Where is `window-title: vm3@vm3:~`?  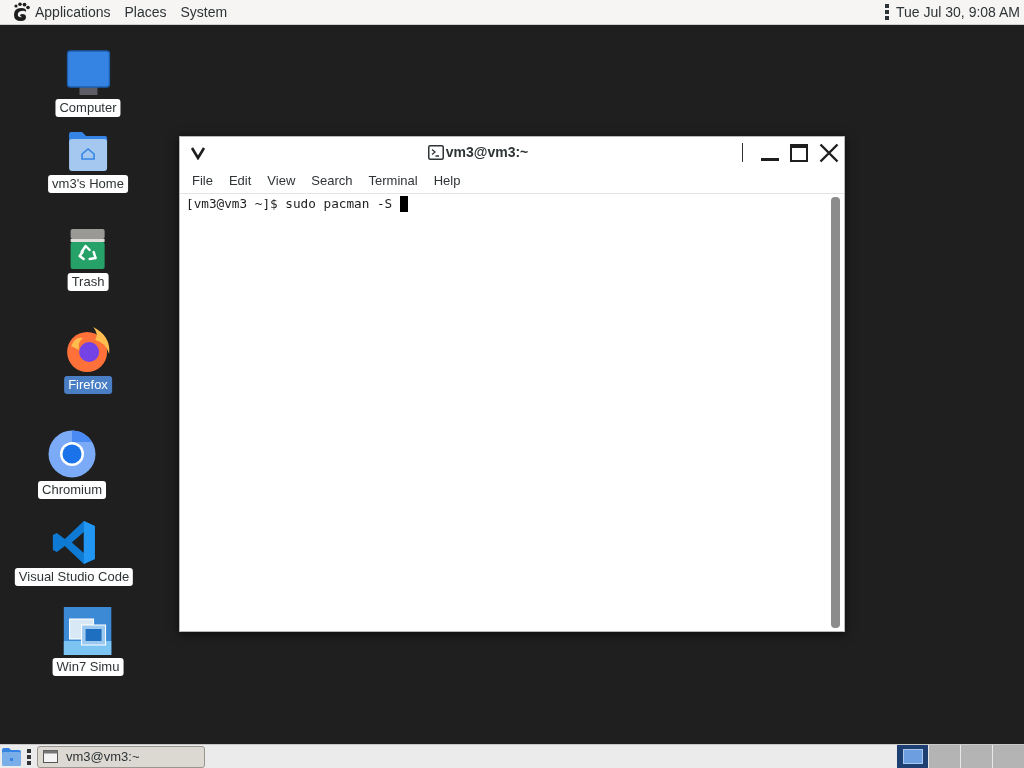 window-title: vm3@vm3:~ is located at coordinates (487, 152).